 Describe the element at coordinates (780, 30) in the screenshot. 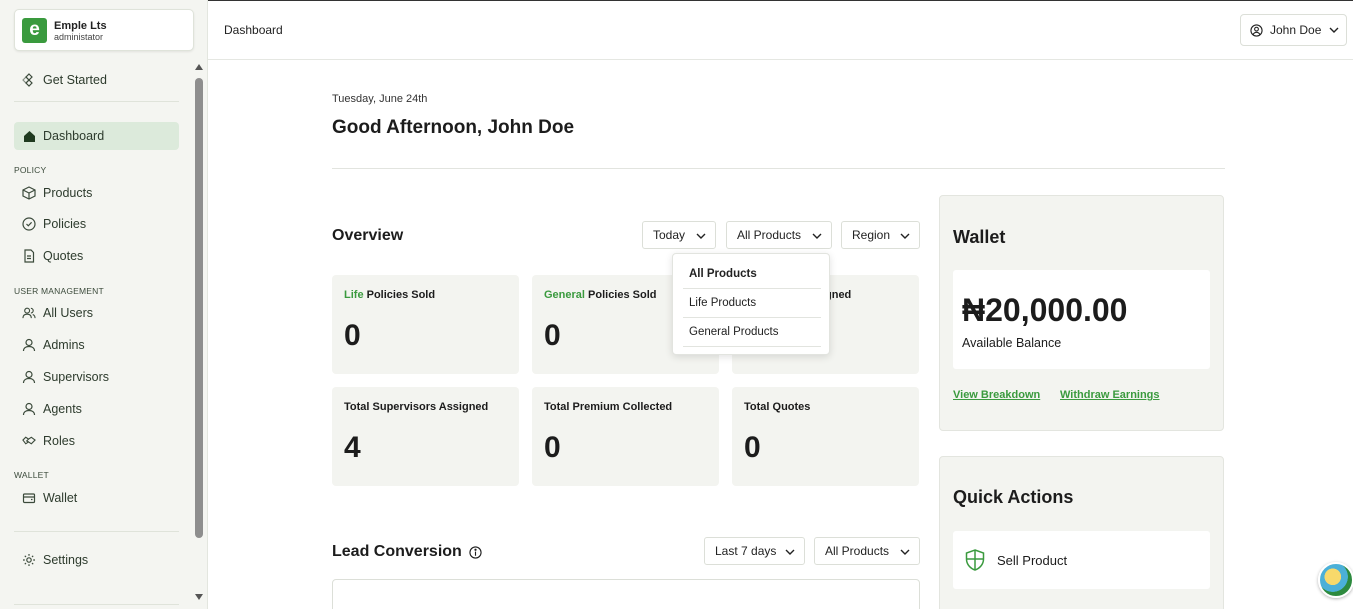

I see `top-bar: Dashboard John Doe` at that location.